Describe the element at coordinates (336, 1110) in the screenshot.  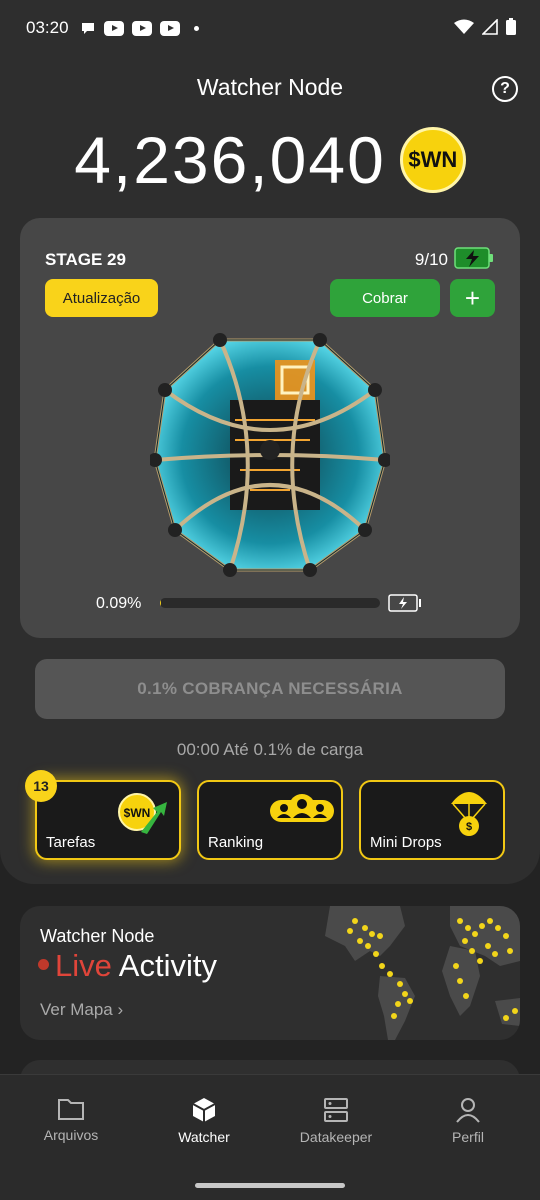
I see `server-icon` at that location.